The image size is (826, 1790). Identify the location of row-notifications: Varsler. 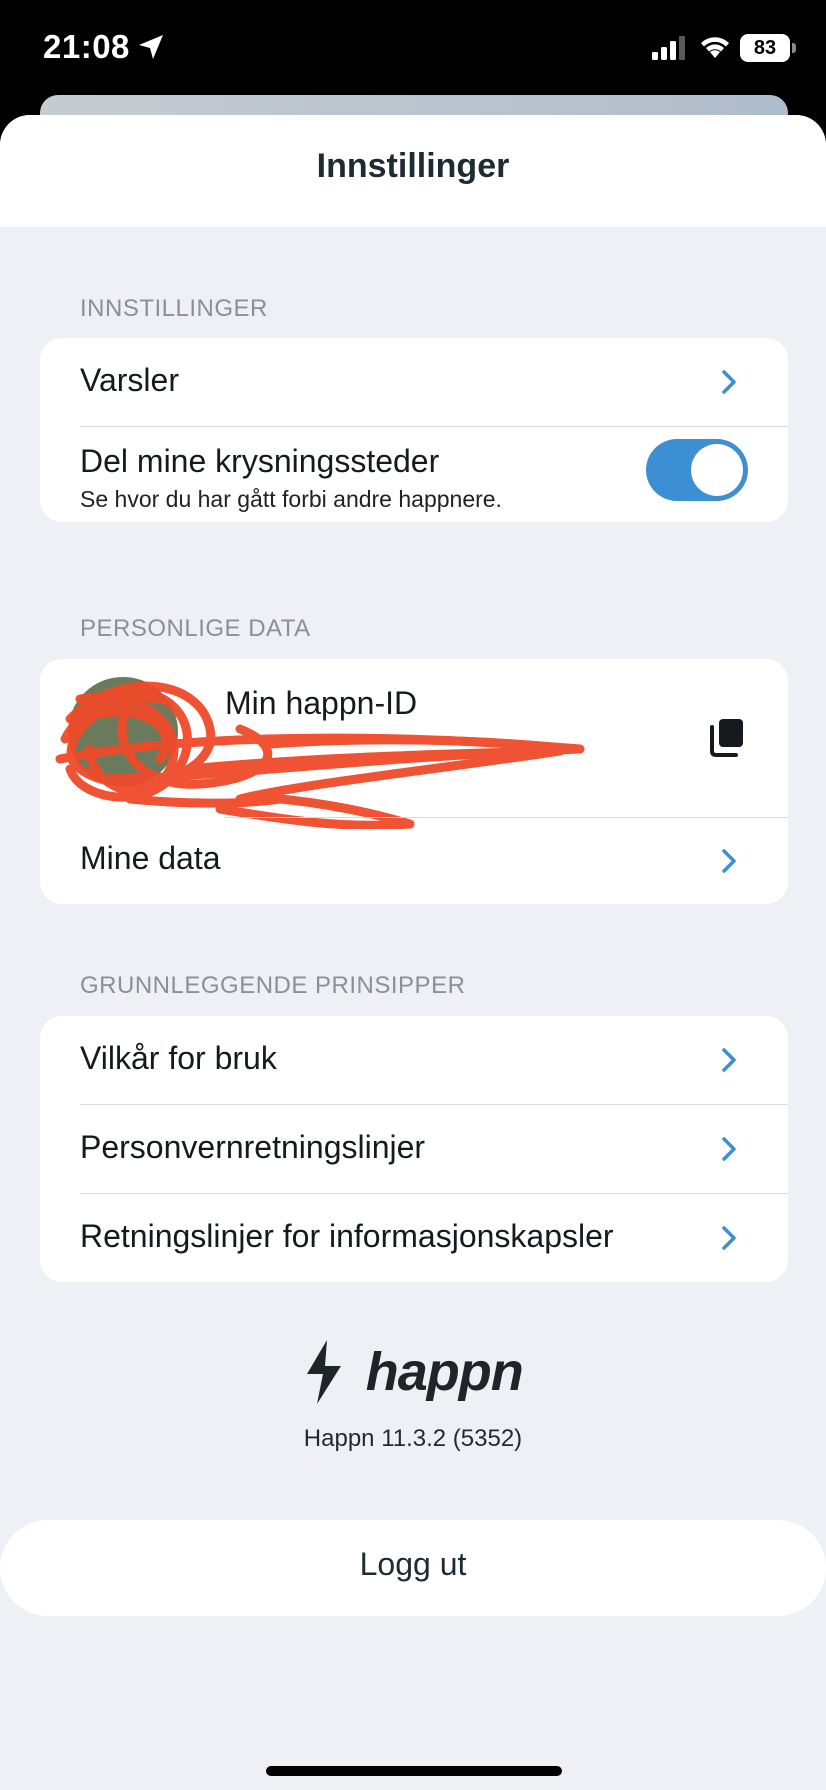
(414, 382).